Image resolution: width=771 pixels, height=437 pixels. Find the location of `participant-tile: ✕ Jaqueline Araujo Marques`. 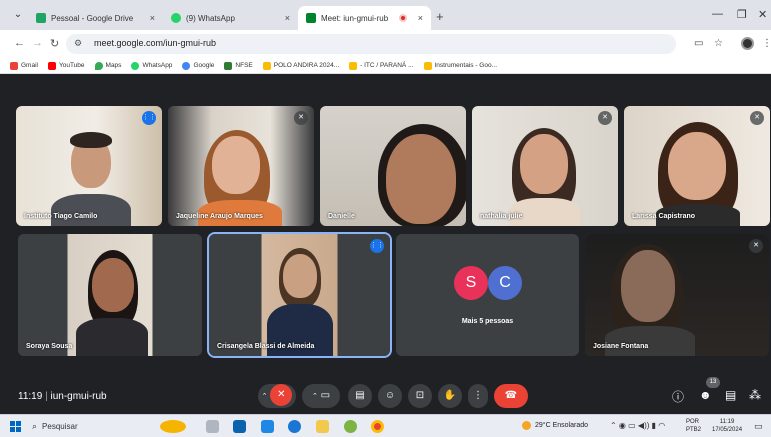

participant-tile: ✕ Jaqueline Araujo Marques is located at coordinates (241, 166).